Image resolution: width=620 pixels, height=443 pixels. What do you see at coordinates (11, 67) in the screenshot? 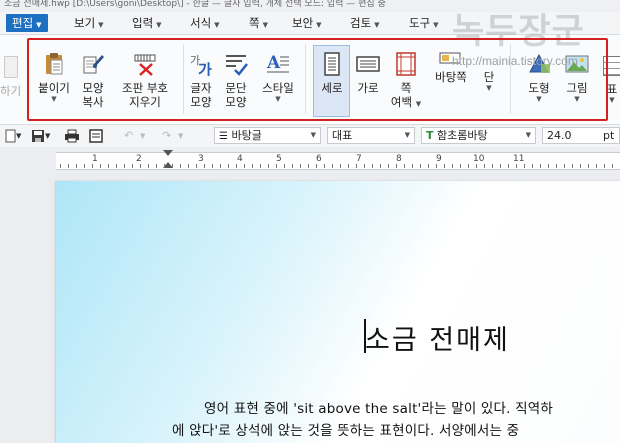
I see `copy-icon` at bounding box center [11, 67].